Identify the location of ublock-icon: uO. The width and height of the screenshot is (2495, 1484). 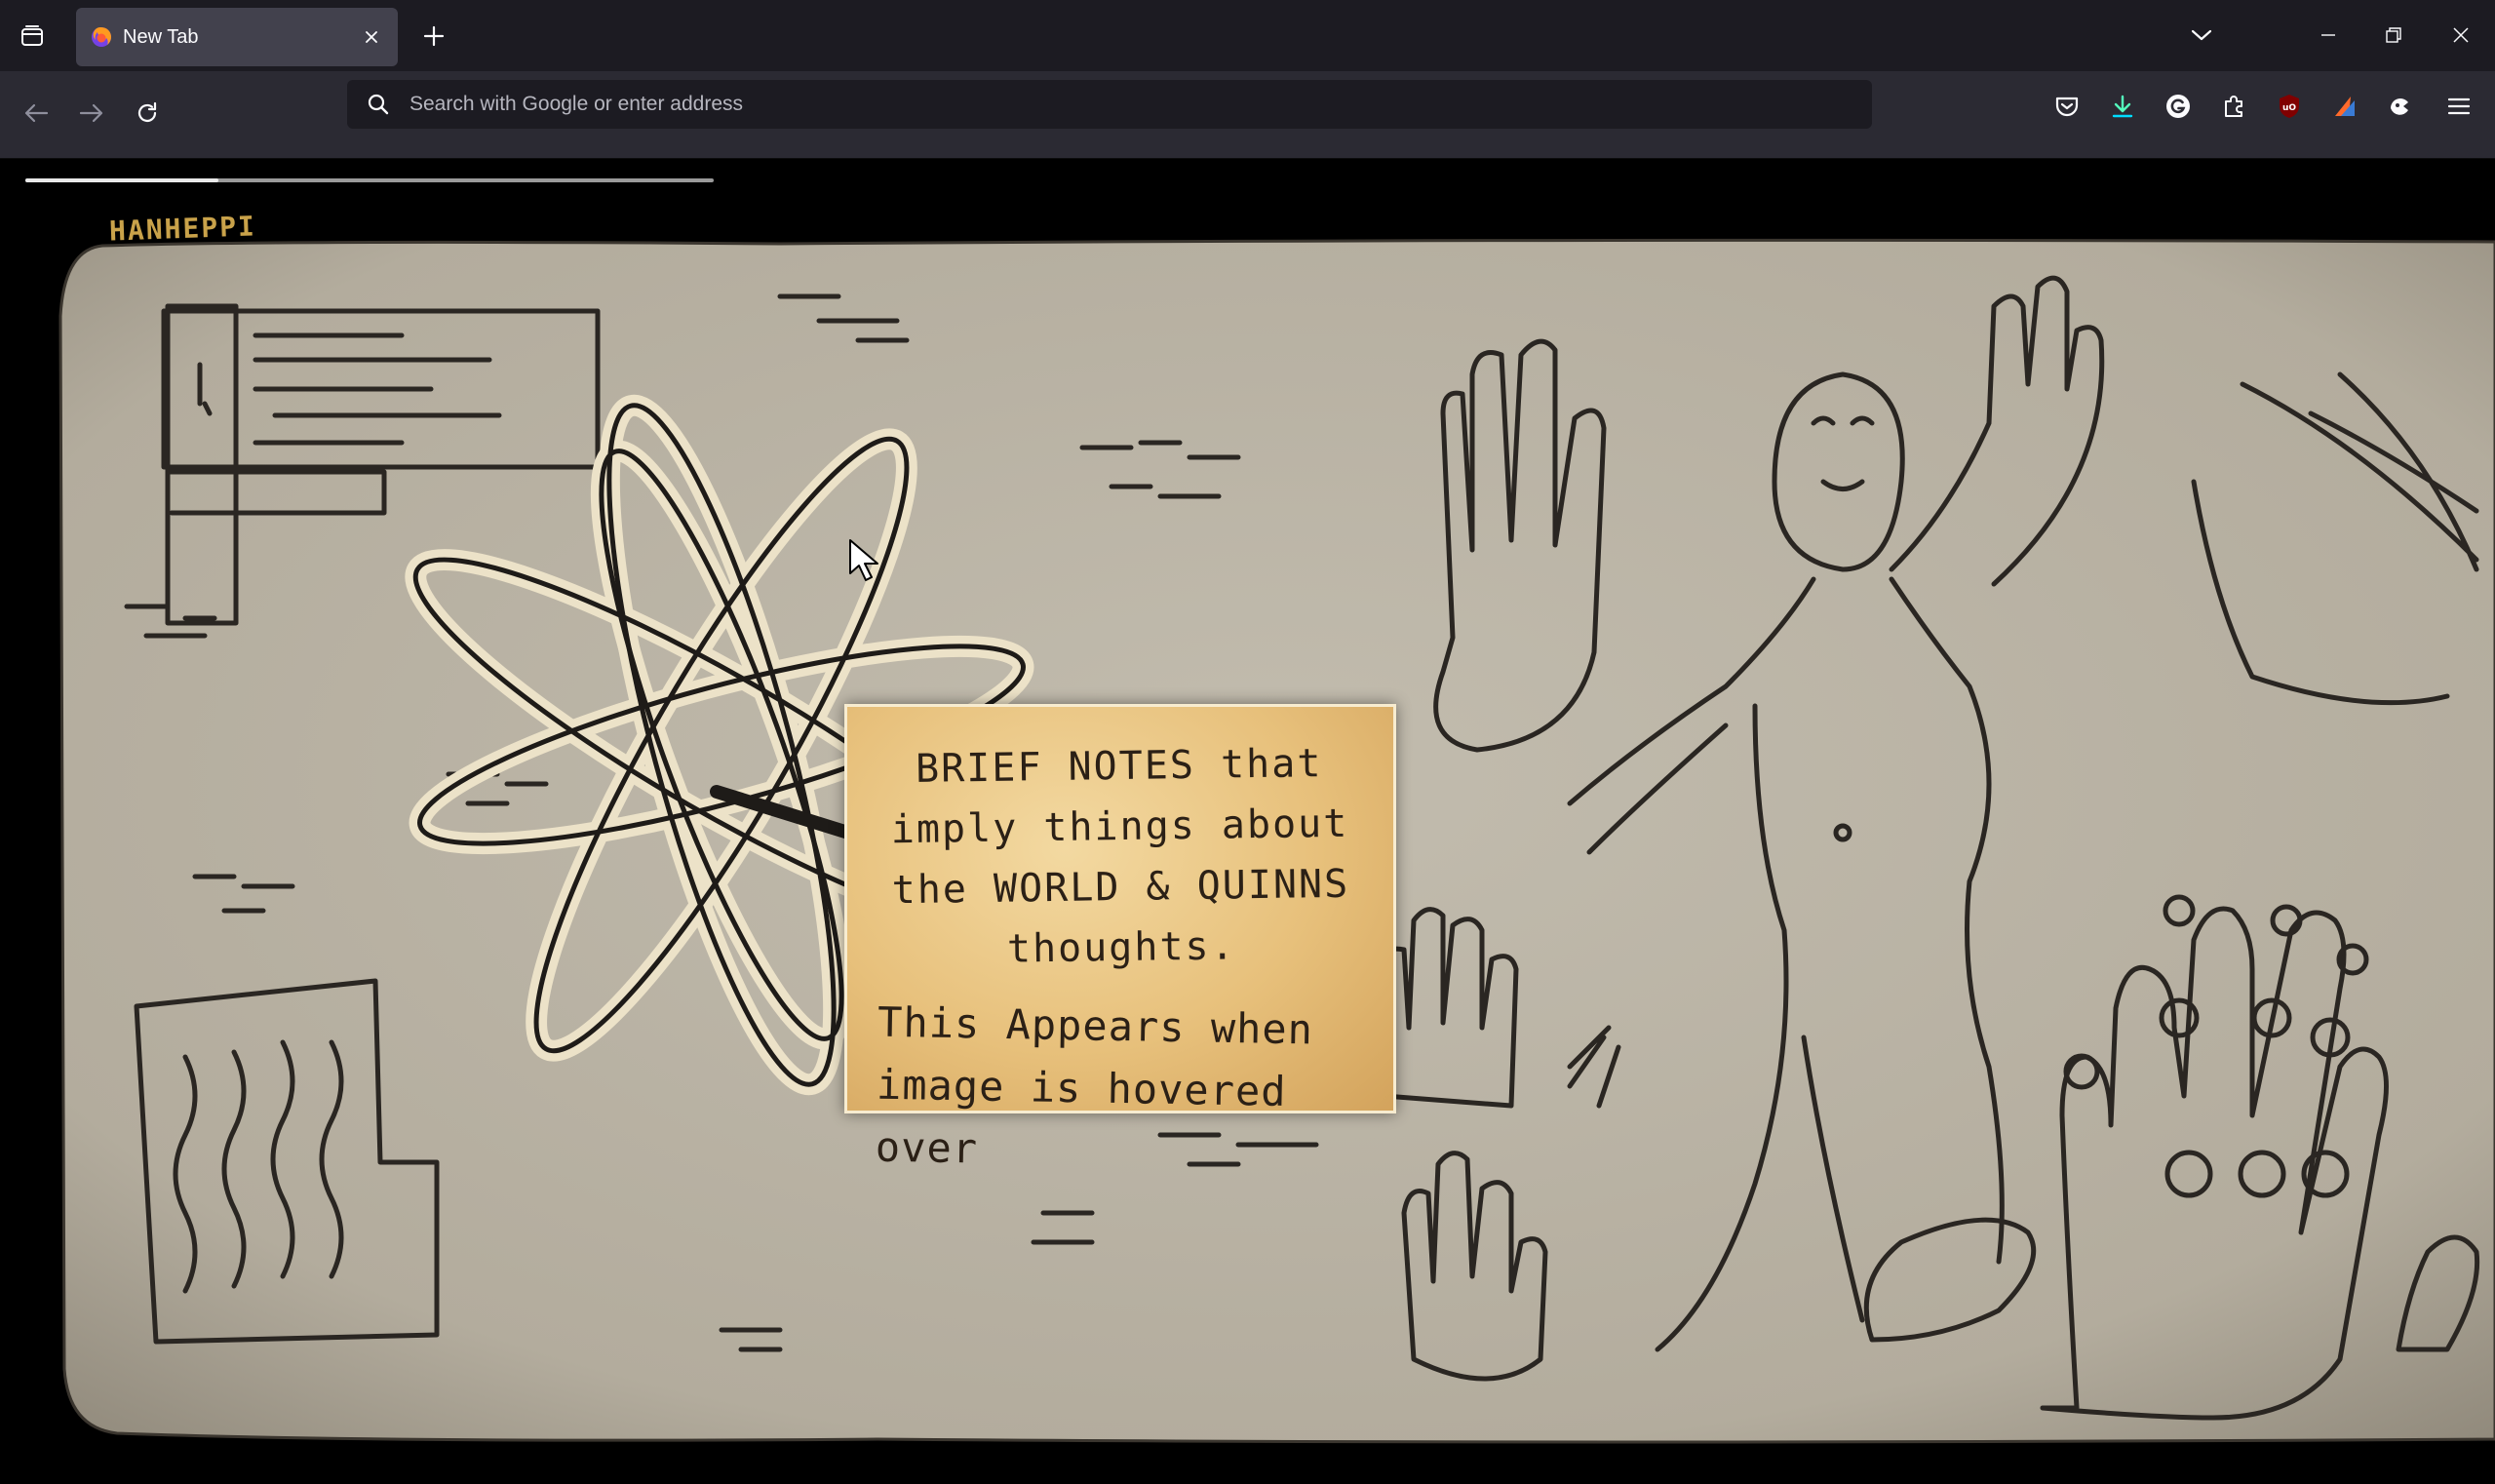
(2289, 106).